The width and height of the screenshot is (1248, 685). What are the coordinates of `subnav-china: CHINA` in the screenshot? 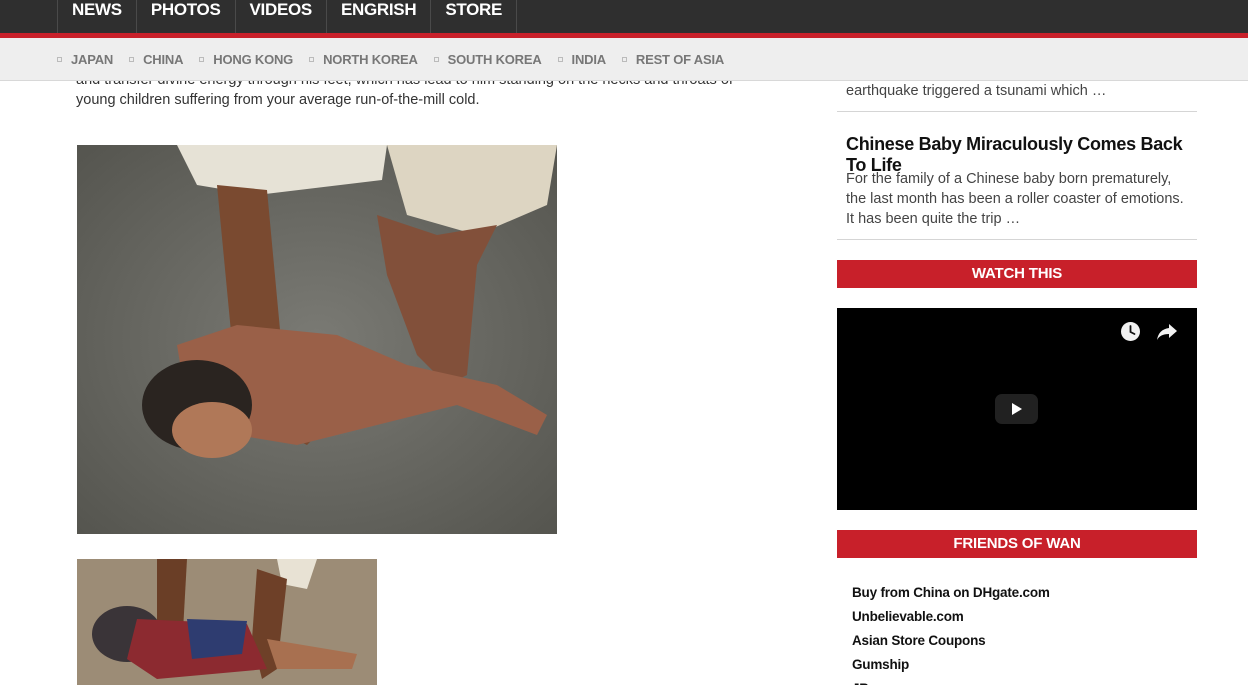 It's located at (156, 59).